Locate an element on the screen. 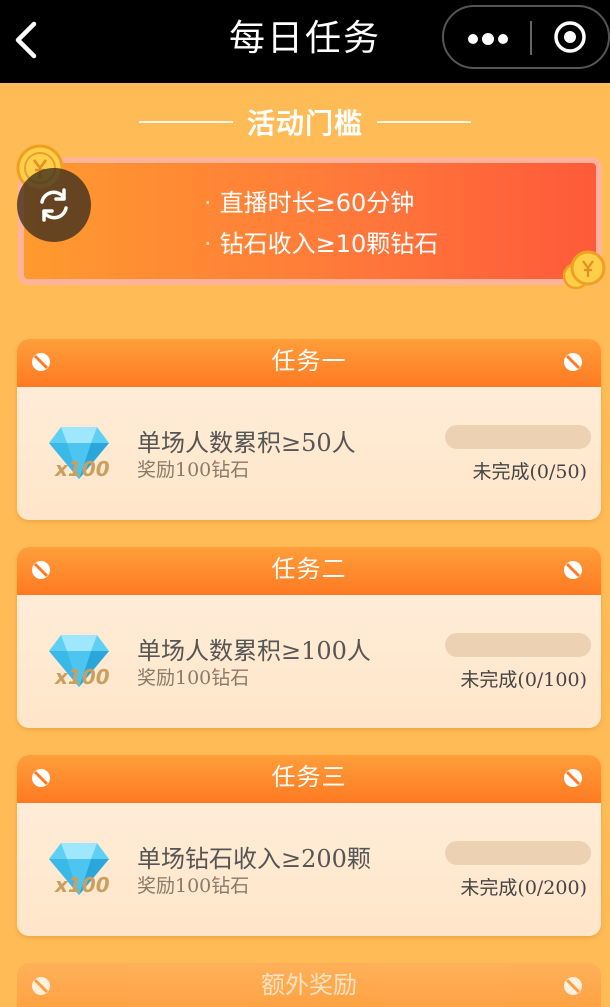 This screenshot has height=1007, width=610. close-button is located at coordinates (571, 37).